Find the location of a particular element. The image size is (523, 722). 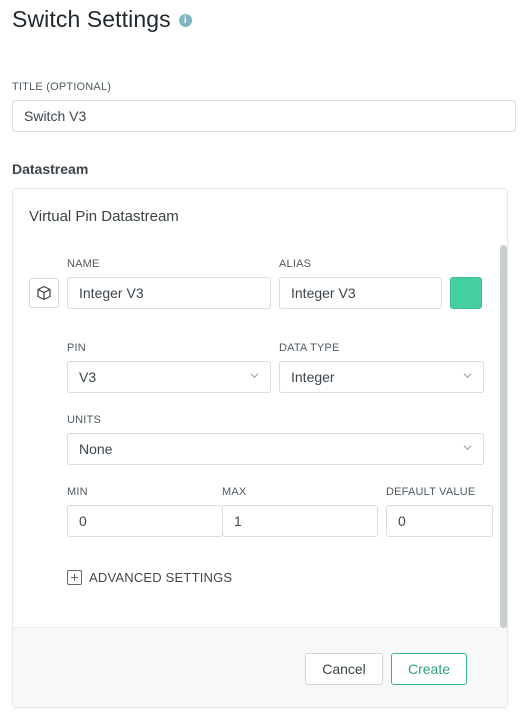

datastream-icon-button is located at coordinates (44, 293).